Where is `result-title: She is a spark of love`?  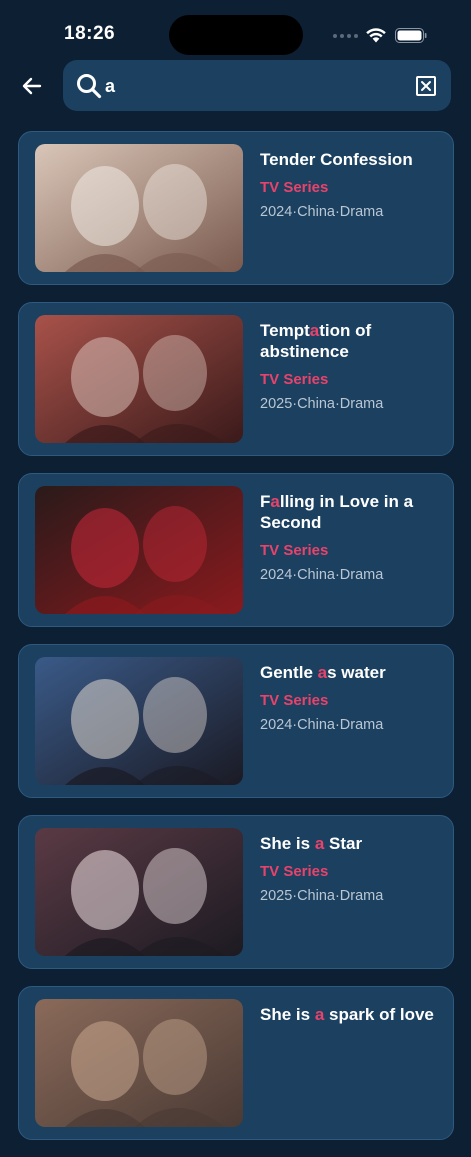 result-title: She is a spark of love is located at coordinates (347, 1014).